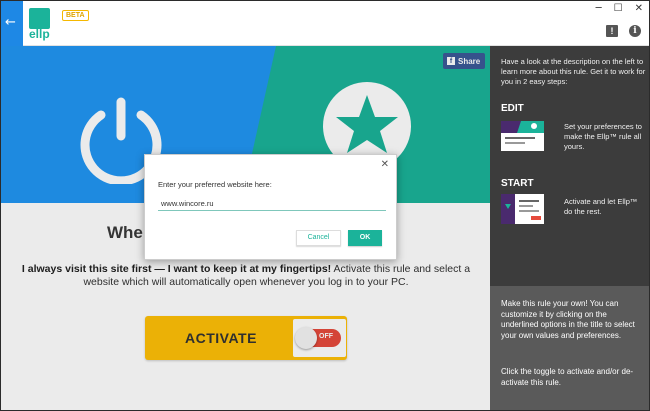 This screenshot has width=650, height=411. I want to click on back-arrow-icon: ←, so click(10, 22).